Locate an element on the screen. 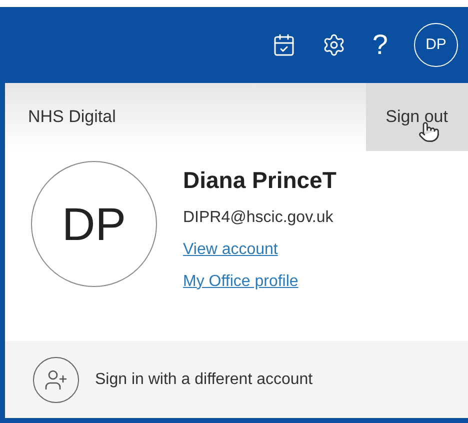 The width and height of the screenshot is (468, 423). profile-avatar: DP is located at coordinates (94, 224).